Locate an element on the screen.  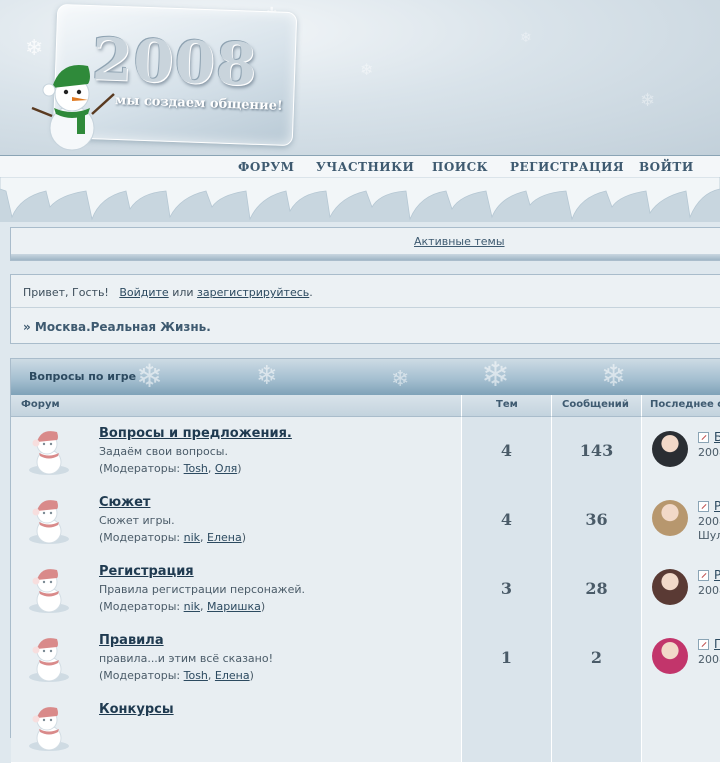
forum-cell: Конкурсы is located at coordinates (236, 727).